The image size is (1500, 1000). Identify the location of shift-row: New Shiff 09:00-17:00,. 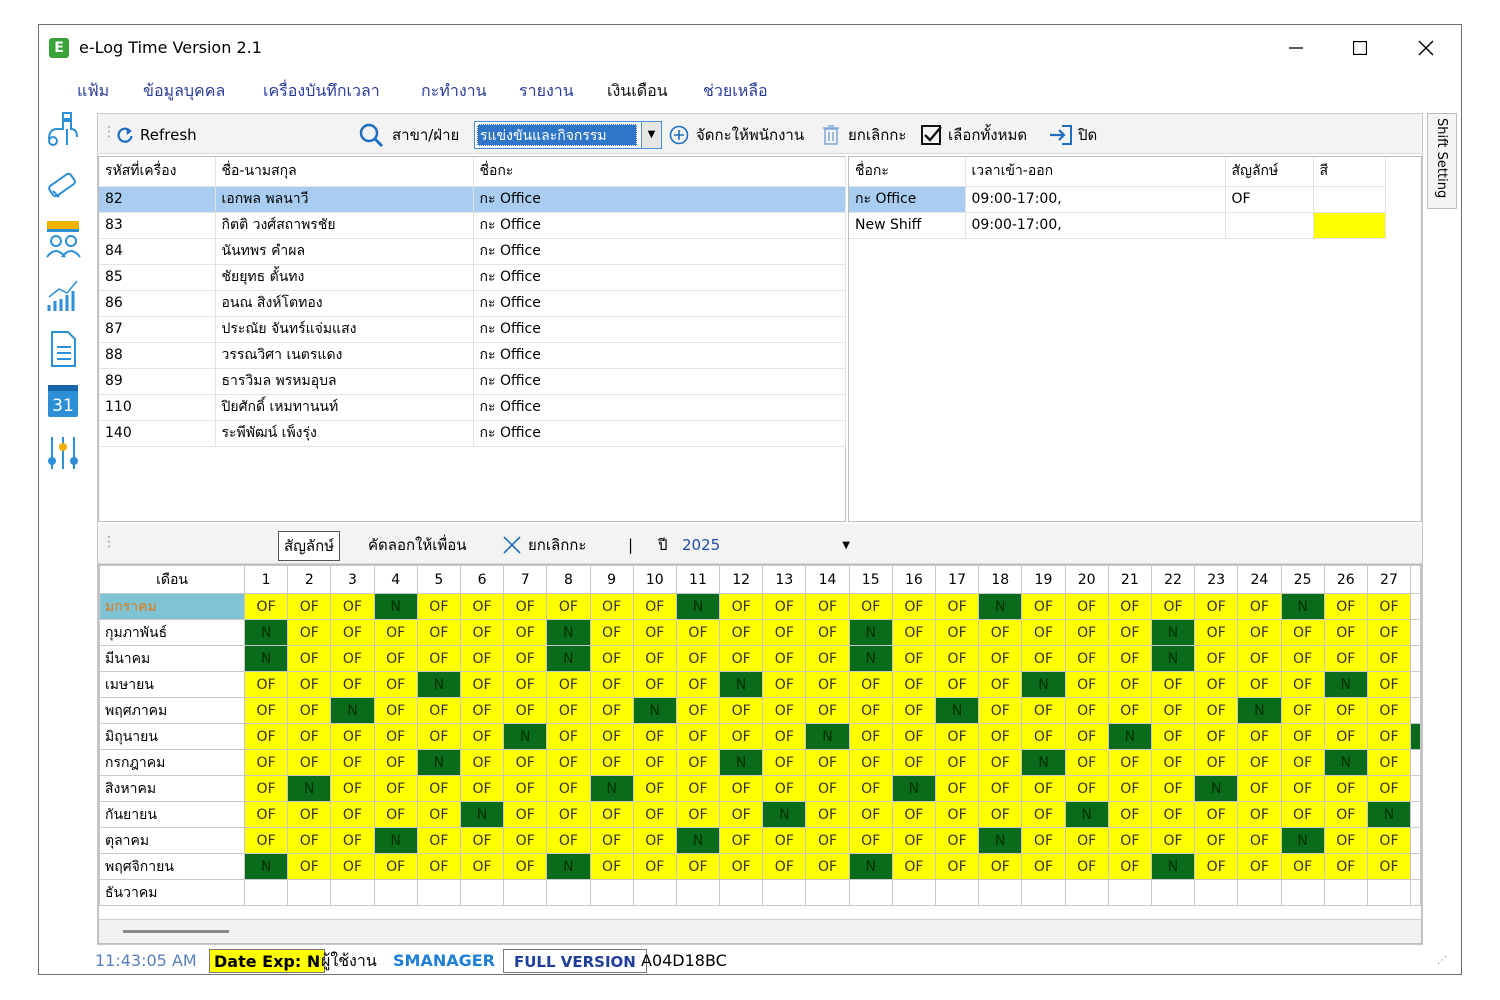
(1117, 225).